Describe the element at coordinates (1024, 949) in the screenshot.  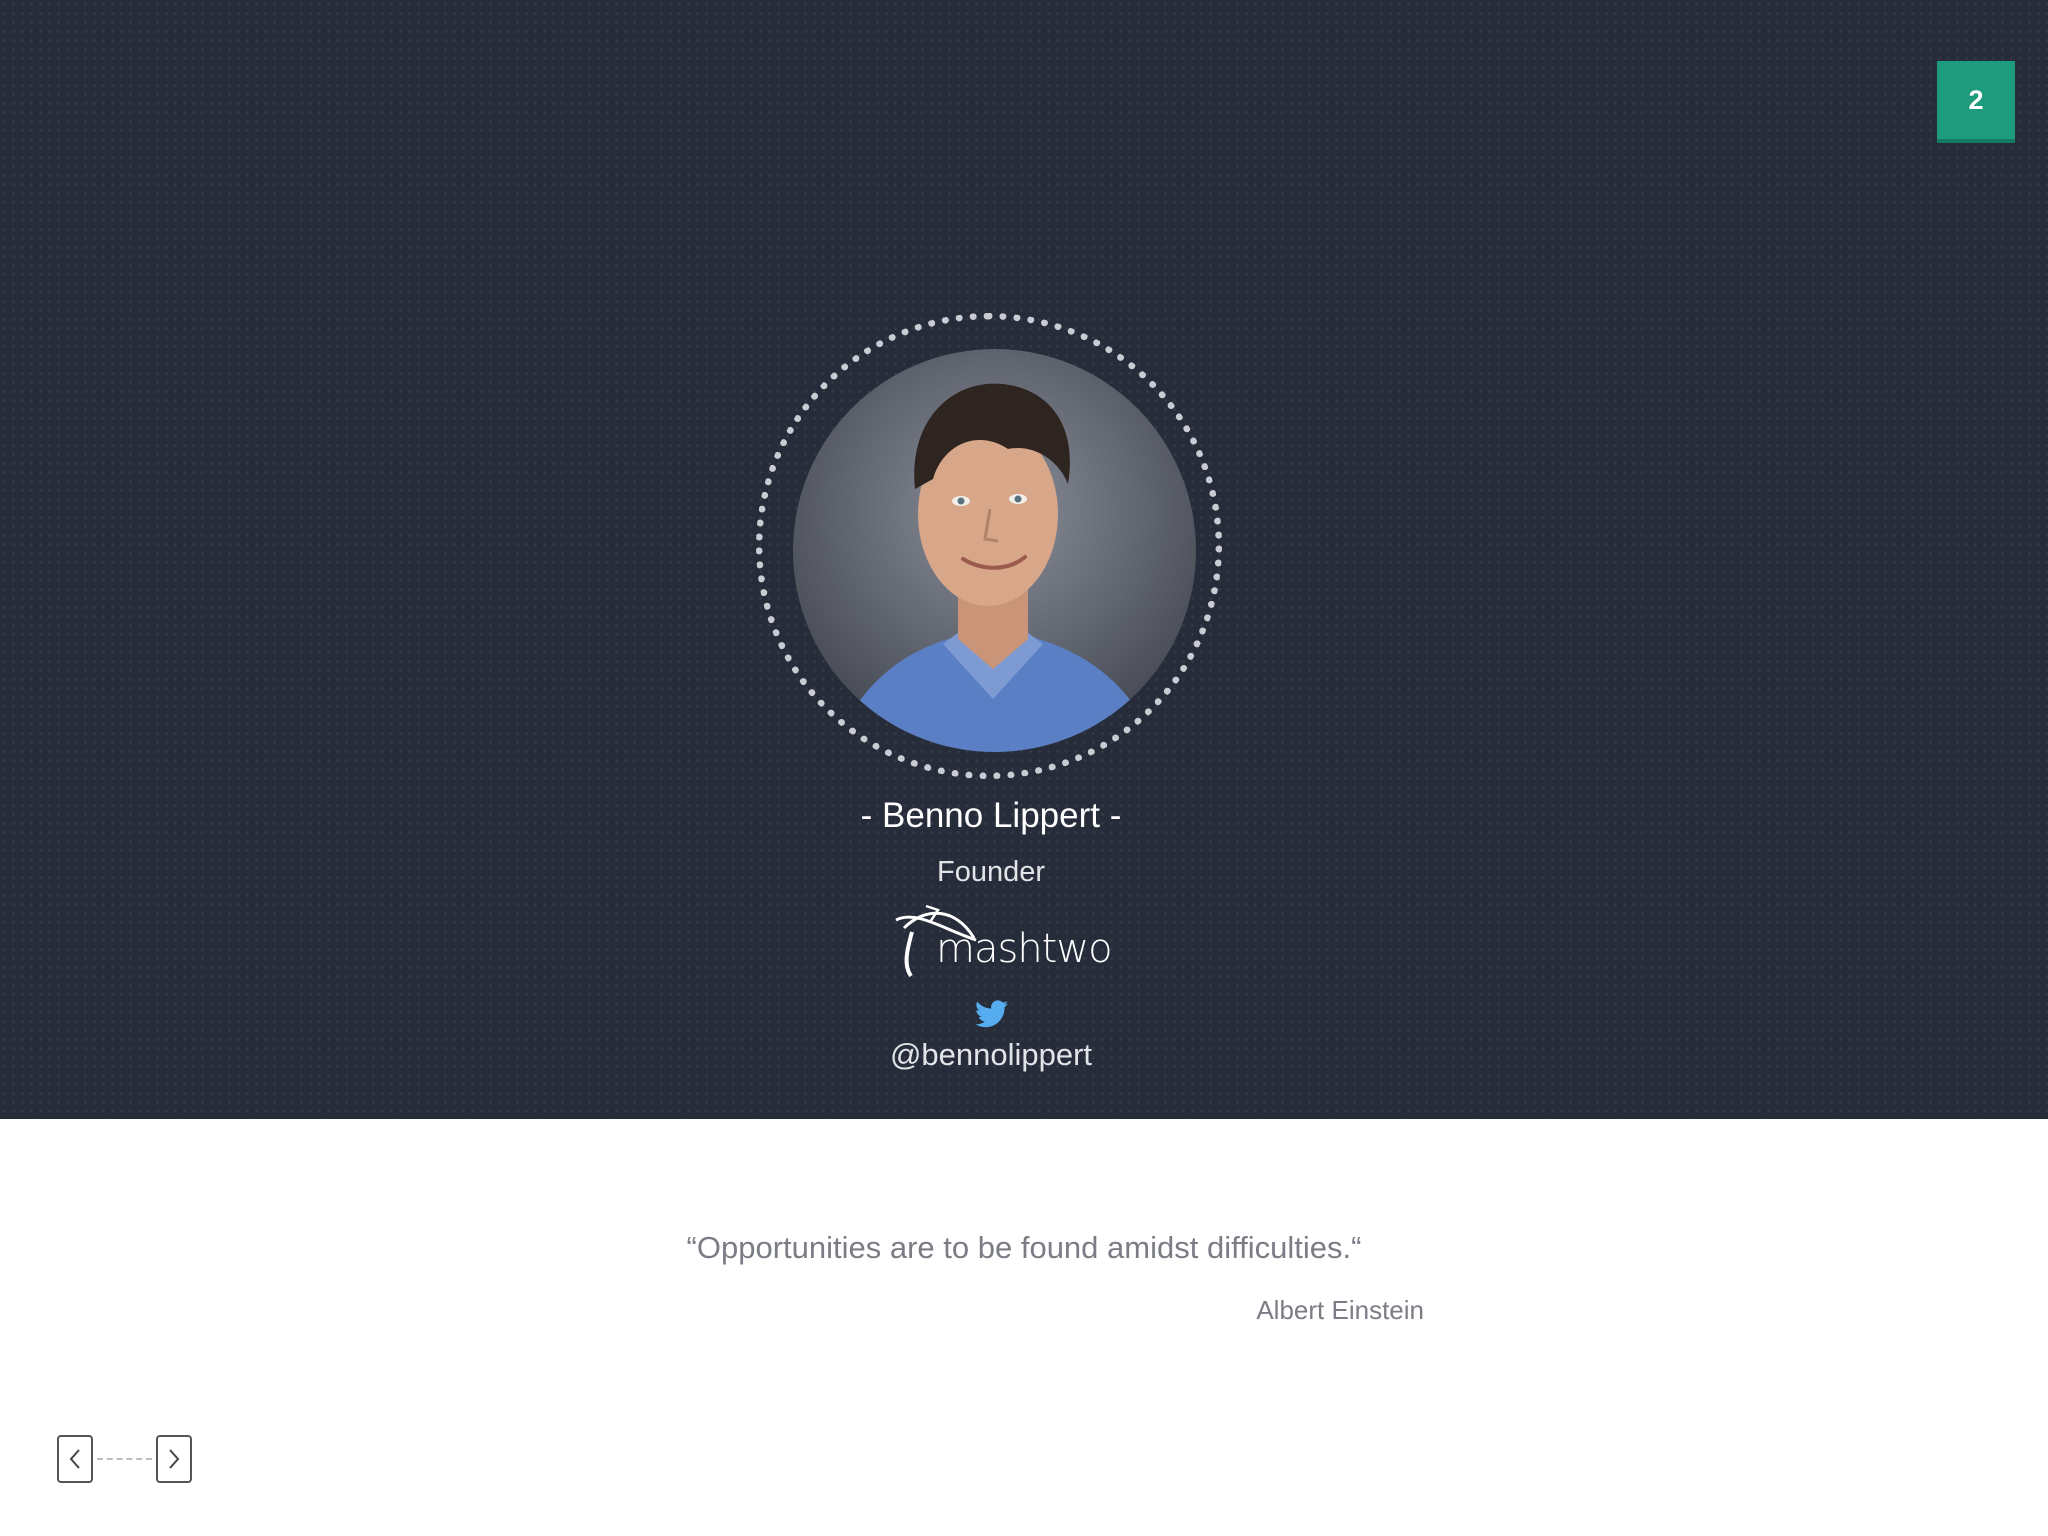
I see `company-logo-text: mashtwo` at that location.